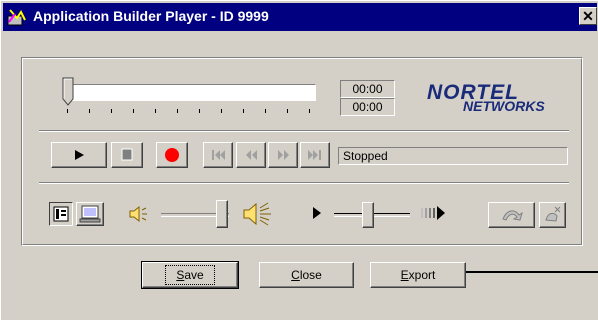 The image size is (598, 320). I want to click on record-icon, so click(172, 155).